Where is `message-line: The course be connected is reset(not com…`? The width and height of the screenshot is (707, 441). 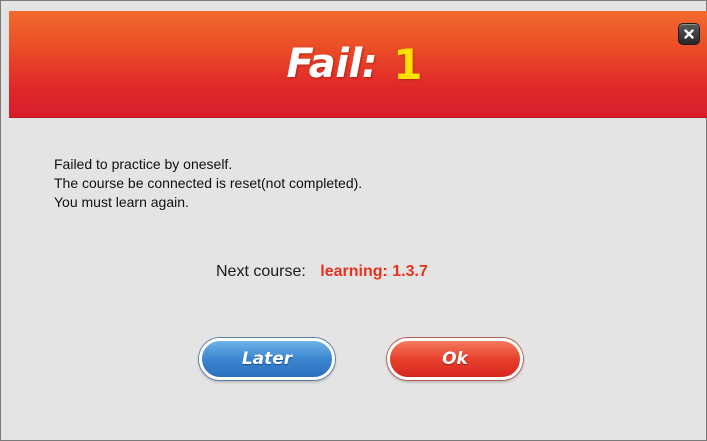 message-line: The course be connected is reset(not com… is located at coordinates (208, 183).